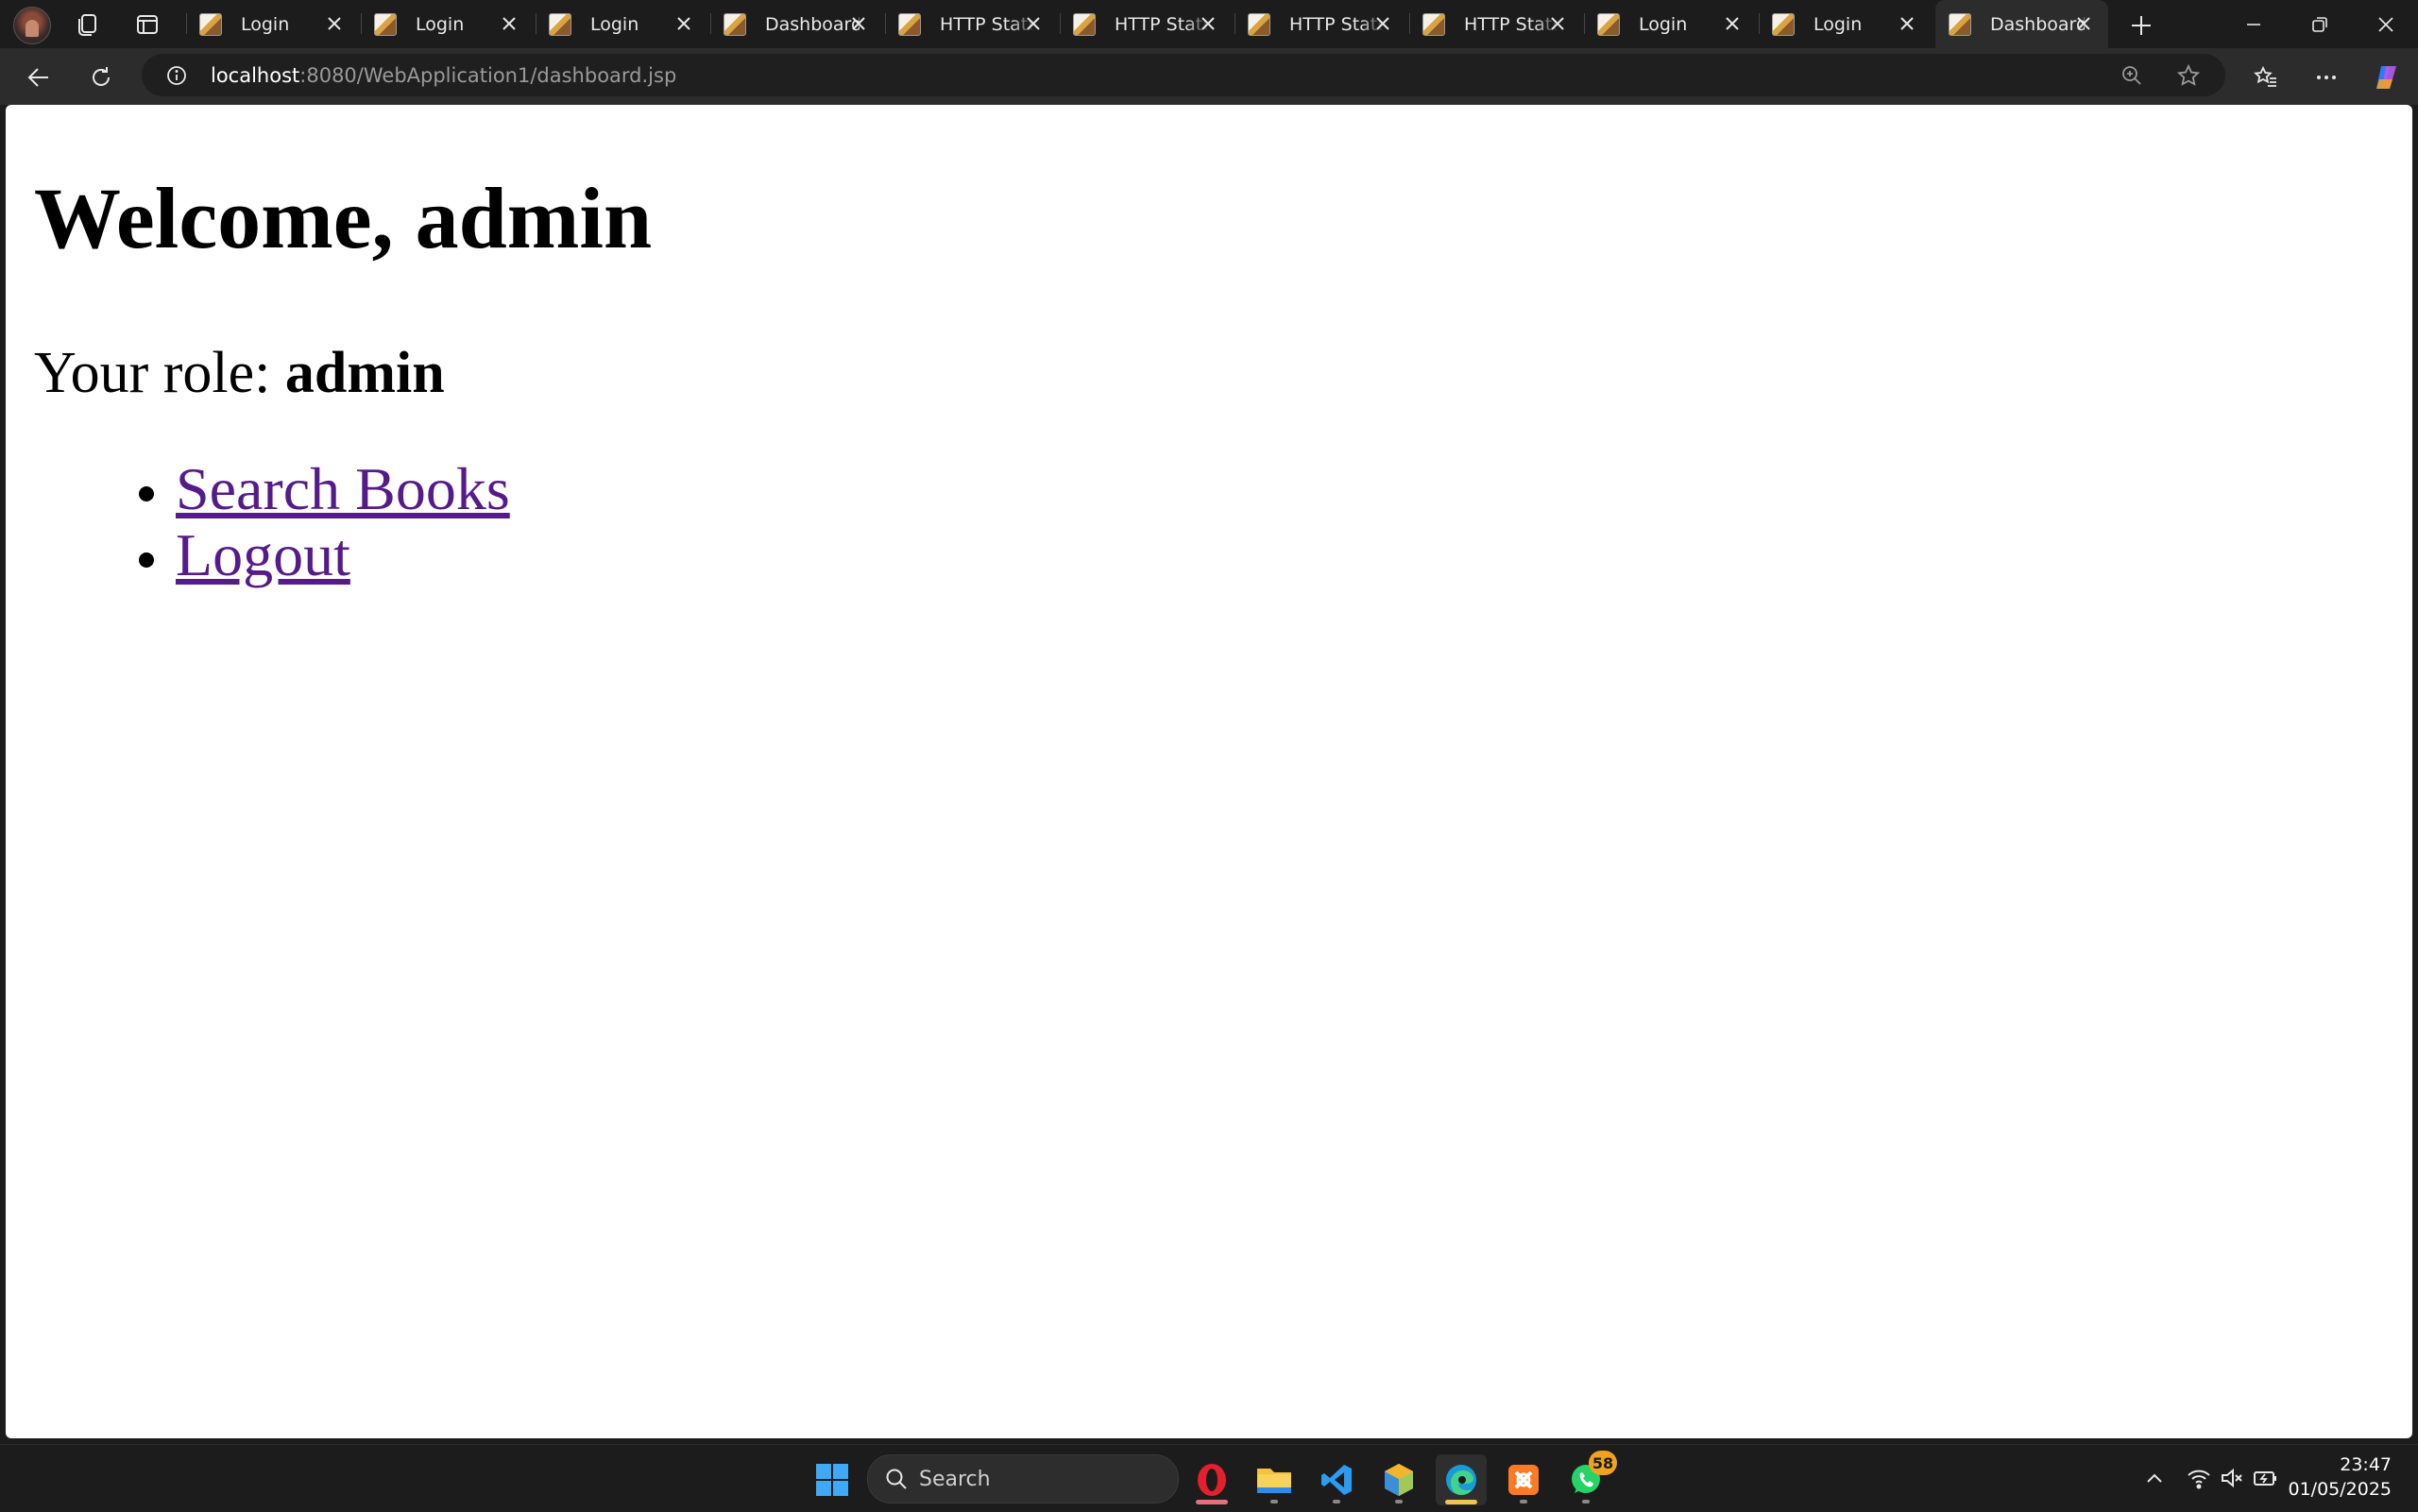  What do you see at coordinates (1461, 1502) in the screenshot?
I see `active-indicator` at bounding box center [1461, 1502].